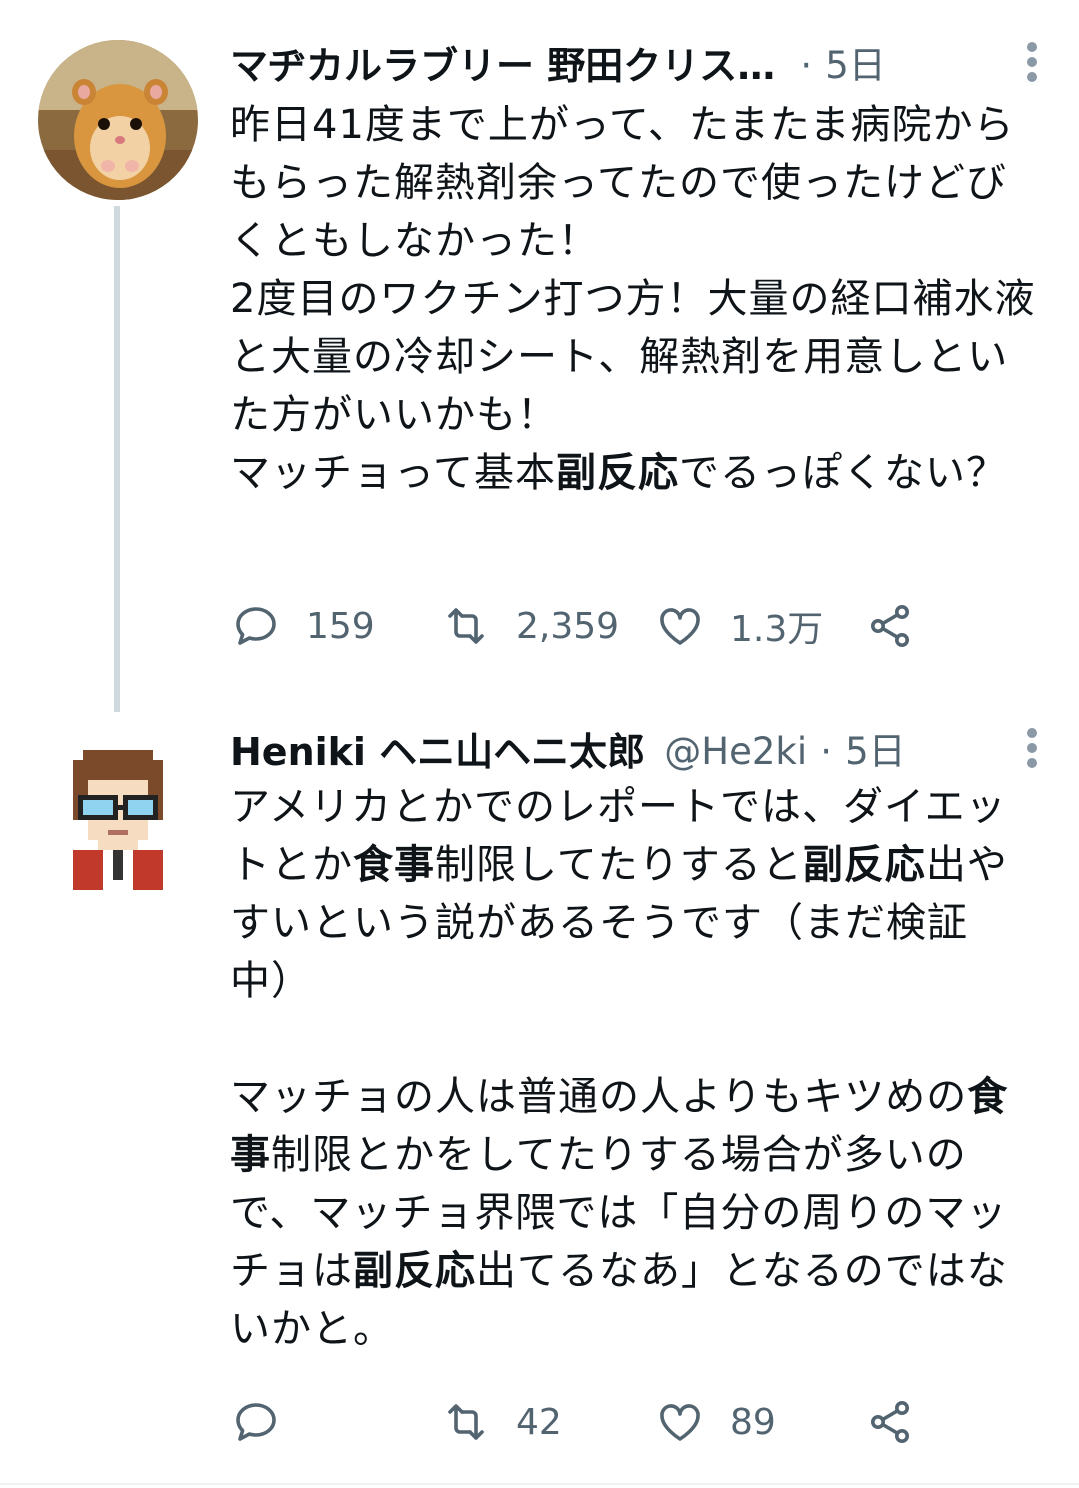 The width and height of the screenshot is (1079, 1488). I want to click on tweet-header: マヂカルラブリー 野田クリス… · 5日, so click(636, 66).